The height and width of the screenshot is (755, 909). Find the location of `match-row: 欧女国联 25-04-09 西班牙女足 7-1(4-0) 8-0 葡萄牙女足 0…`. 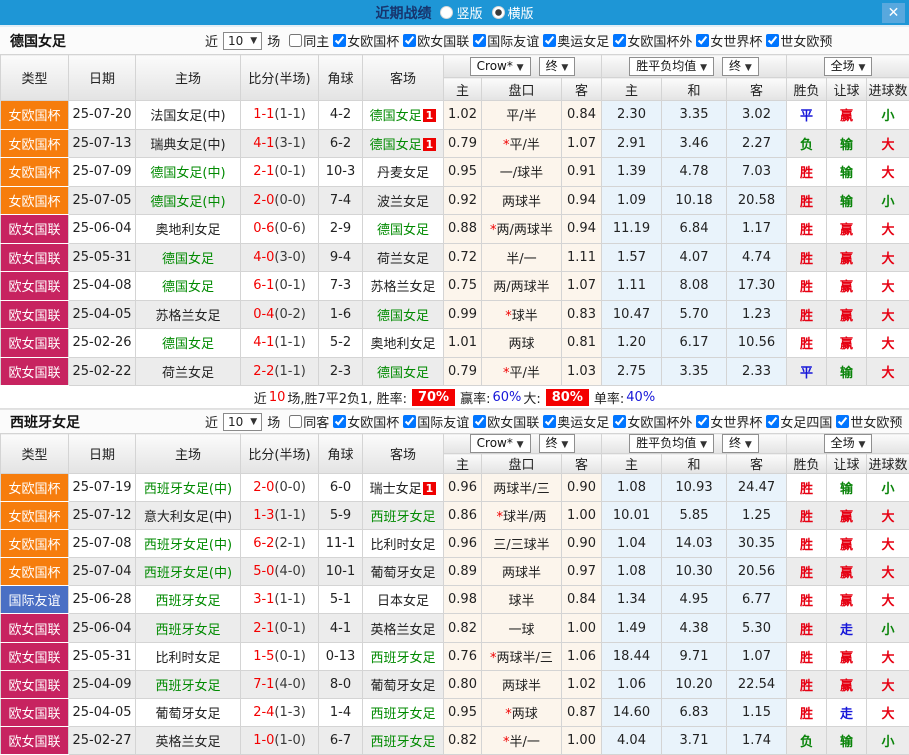

match-row: 欧女国联 25-04-09 西班牙女足 7-1(4-0) 8-0 葡萄牙女足 0… is located at coordinates (455, 684).